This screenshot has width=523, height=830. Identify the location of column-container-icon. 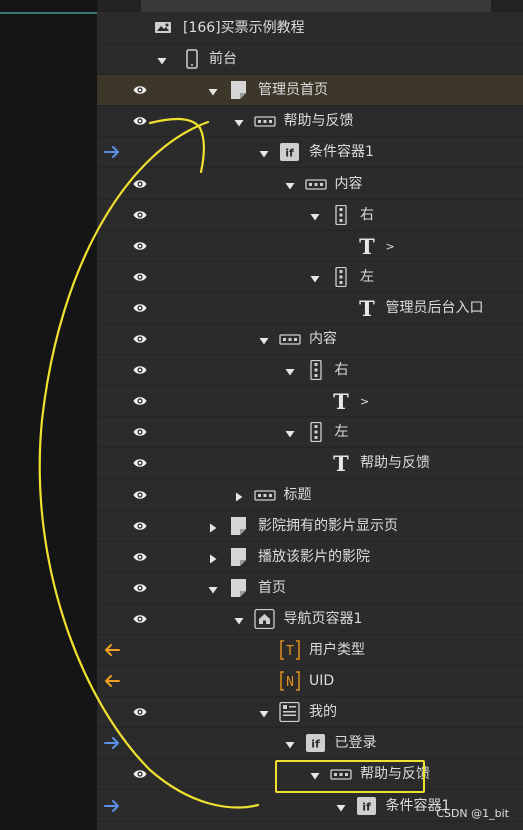
(316, 370).